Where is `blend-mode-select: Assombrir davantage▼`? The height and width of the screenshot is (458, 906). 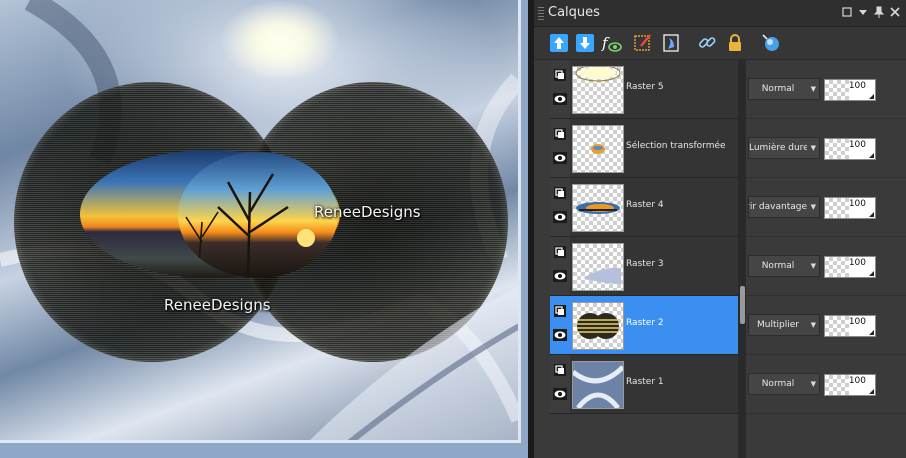 blend-mode-select: Assombrir davantage▼ is located at coordinates (784, 207).